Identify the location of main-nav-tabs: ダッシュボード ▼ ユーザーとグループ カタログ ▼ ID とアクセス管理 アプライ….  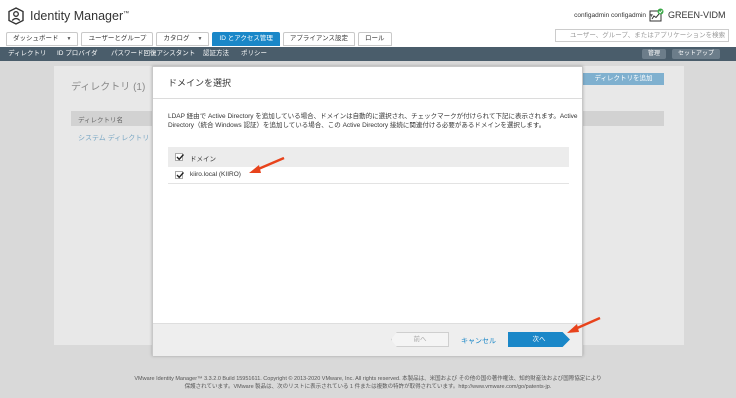
(199, 39).